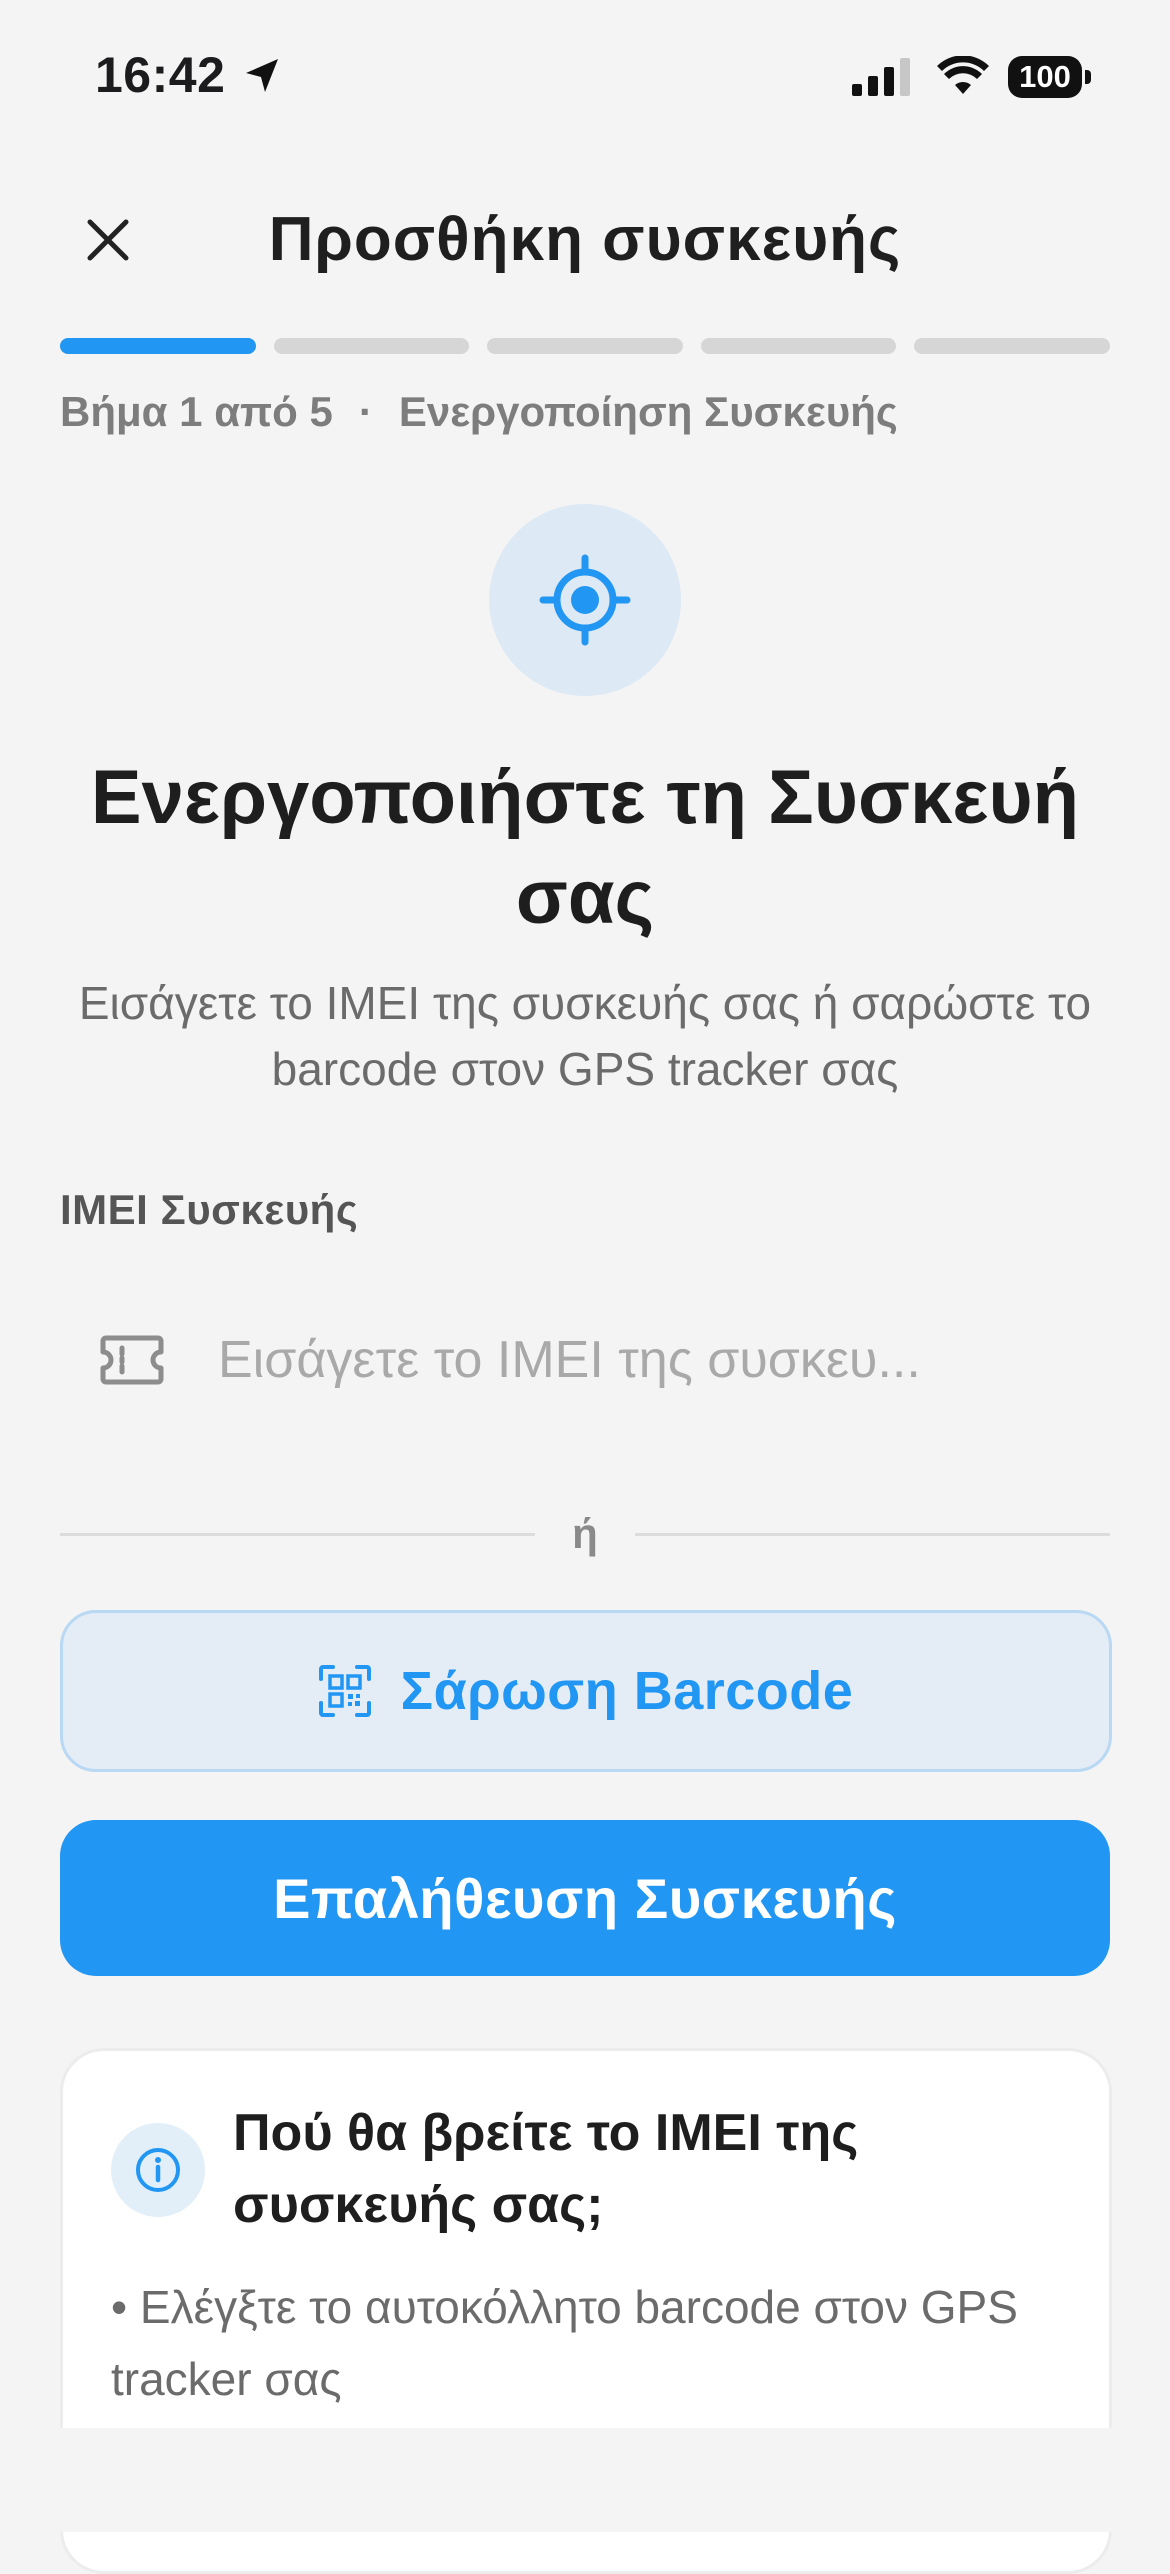 The height and width of the screenshot is (2574, 1170). I want to click on step-indicator: Βήμα 1 από 5 · Ενεργοποίηση Συσκευής, so click(479, 412).